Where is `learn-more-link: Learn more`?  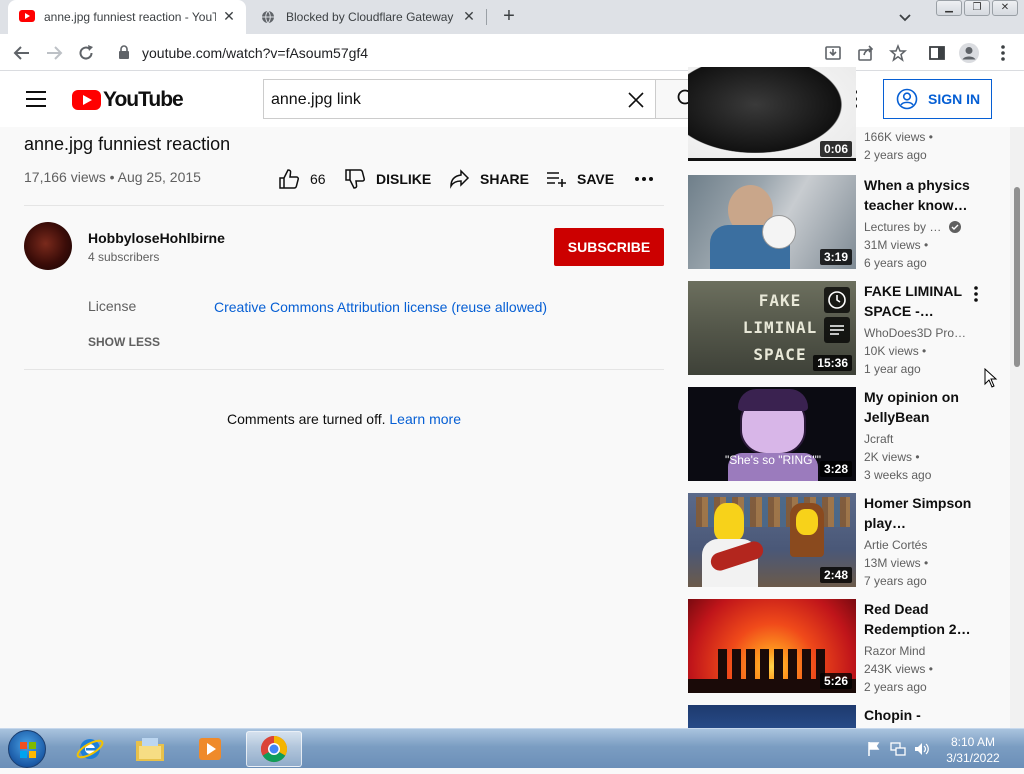 learn-more-link: Learn more is located at coordinates (425, 419).